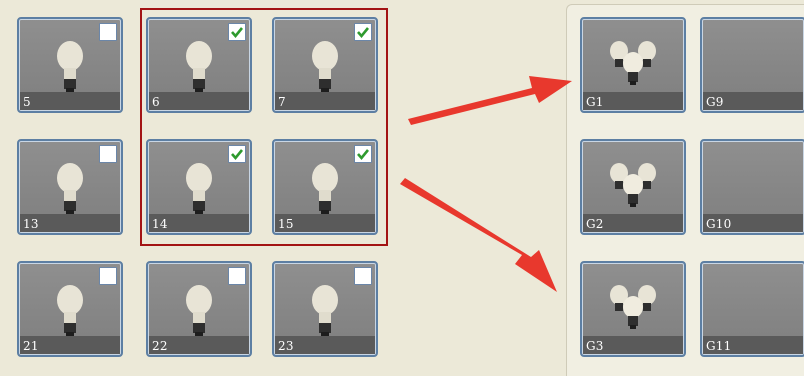 Image resolution: width=804 pixels, height=376 pixels. I want to click on light-label: 14, so click(160, 224).